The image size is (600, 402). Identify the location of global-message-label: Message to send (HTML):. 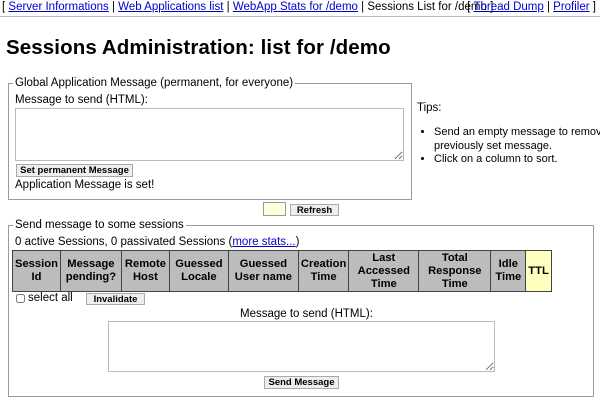
(81, 100).